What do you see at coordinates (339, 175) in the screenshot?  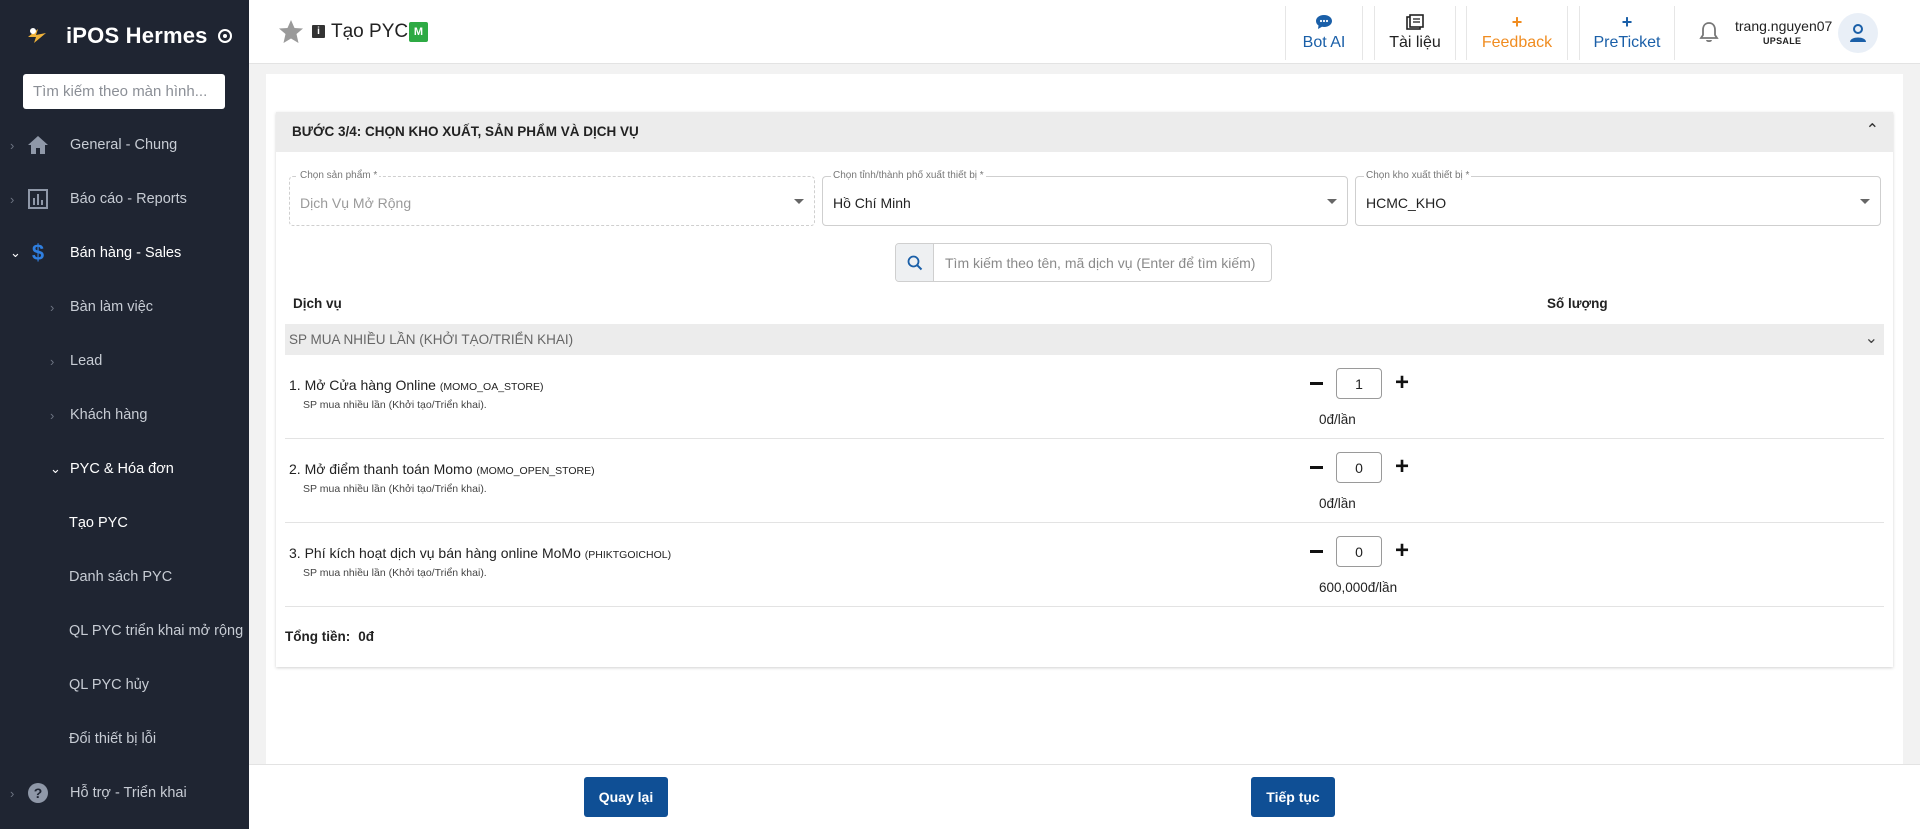 I see `product-select-label: Chọn sản phẩm *` at bounding box center [339, 175].